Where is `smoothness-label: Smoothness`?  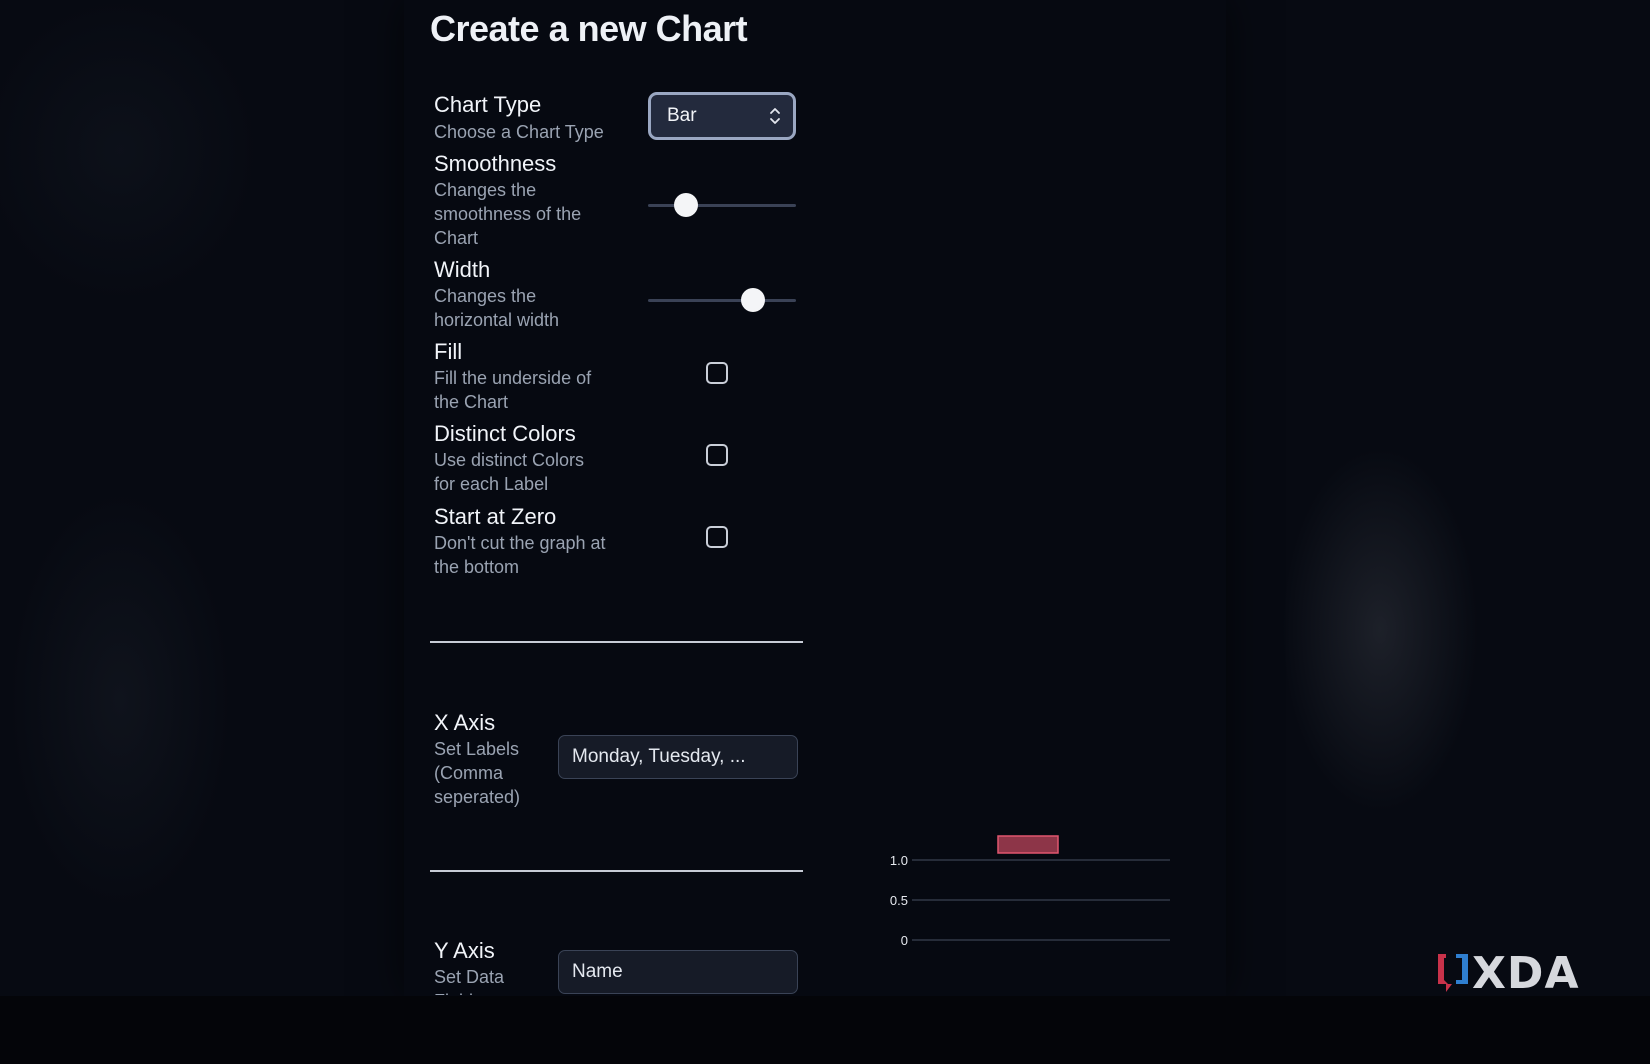 smoothness-label: Smoothness is located at coordinates (495, 163).